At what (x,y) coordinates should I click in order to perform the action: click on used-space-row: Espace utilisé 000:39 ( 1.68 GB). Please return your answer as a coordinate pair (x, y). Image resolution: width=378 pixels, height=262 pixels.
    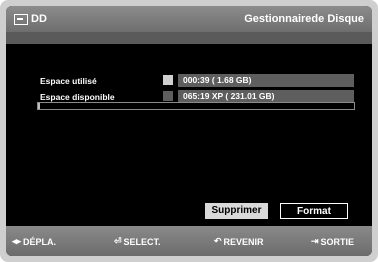
    Looking at the image, I should click on (189, 81).